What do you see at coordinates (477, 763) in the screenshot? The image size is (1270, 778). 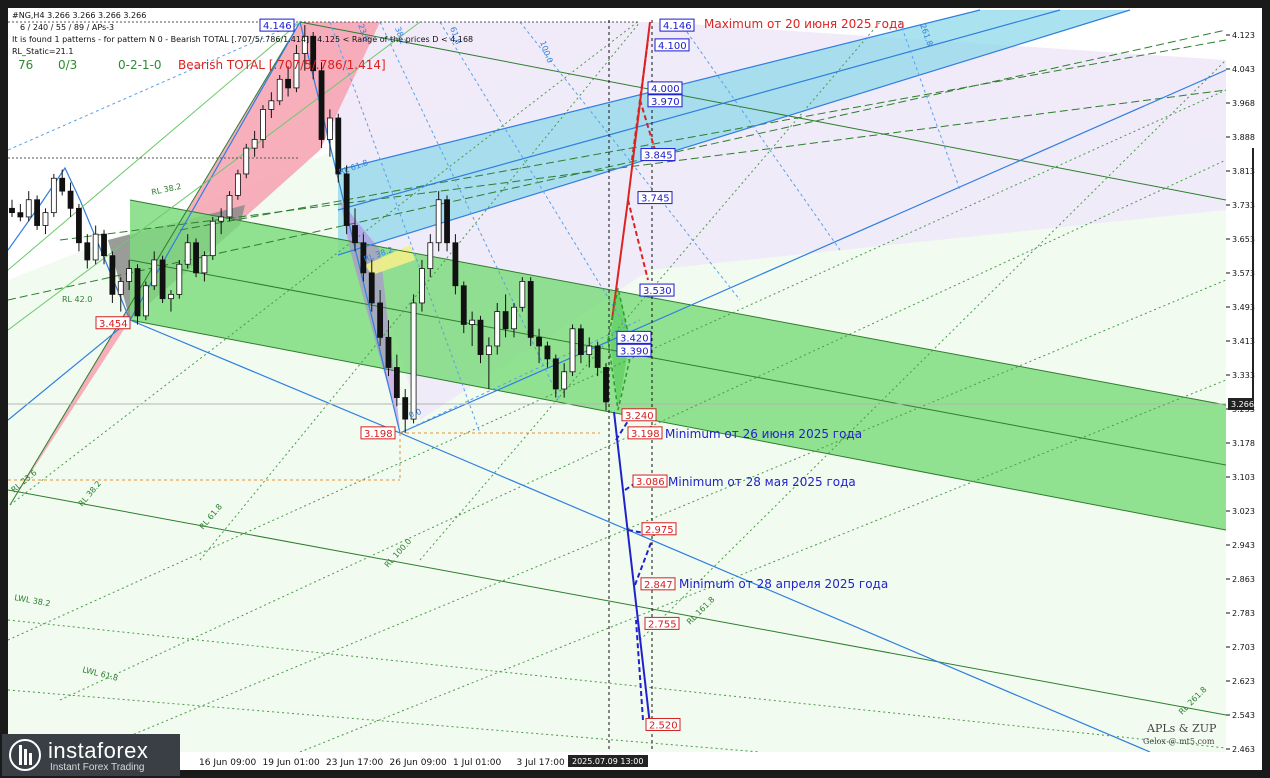 I see `time-tick-label: 1 Jul 01:00` at bounding box center [477, 763].